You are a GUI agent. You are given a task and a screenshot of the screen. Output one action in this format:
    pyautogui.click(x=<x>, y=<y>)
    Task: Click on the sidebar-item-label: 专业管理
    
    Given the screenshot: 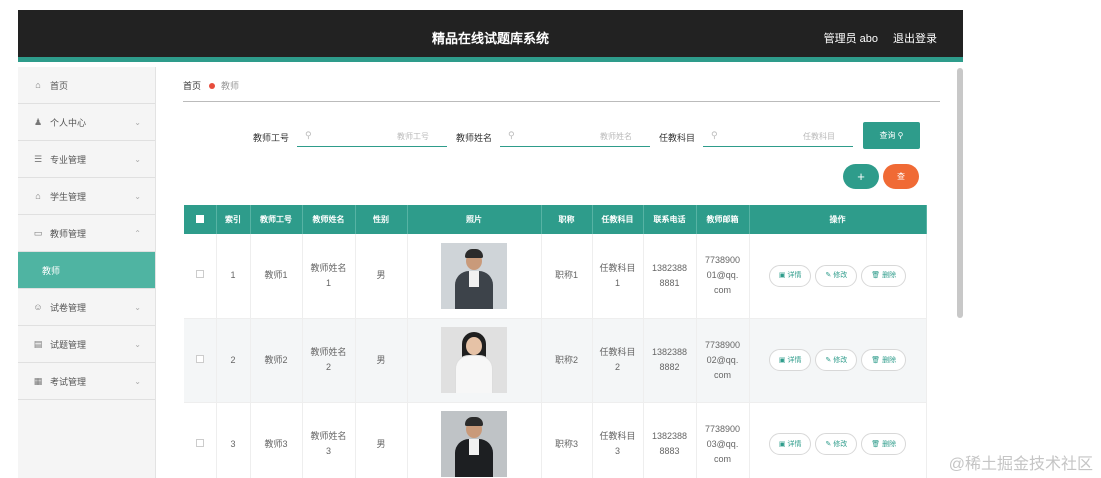 What is the action you would take?
    pyautogui.click(x=68, y=159)
    